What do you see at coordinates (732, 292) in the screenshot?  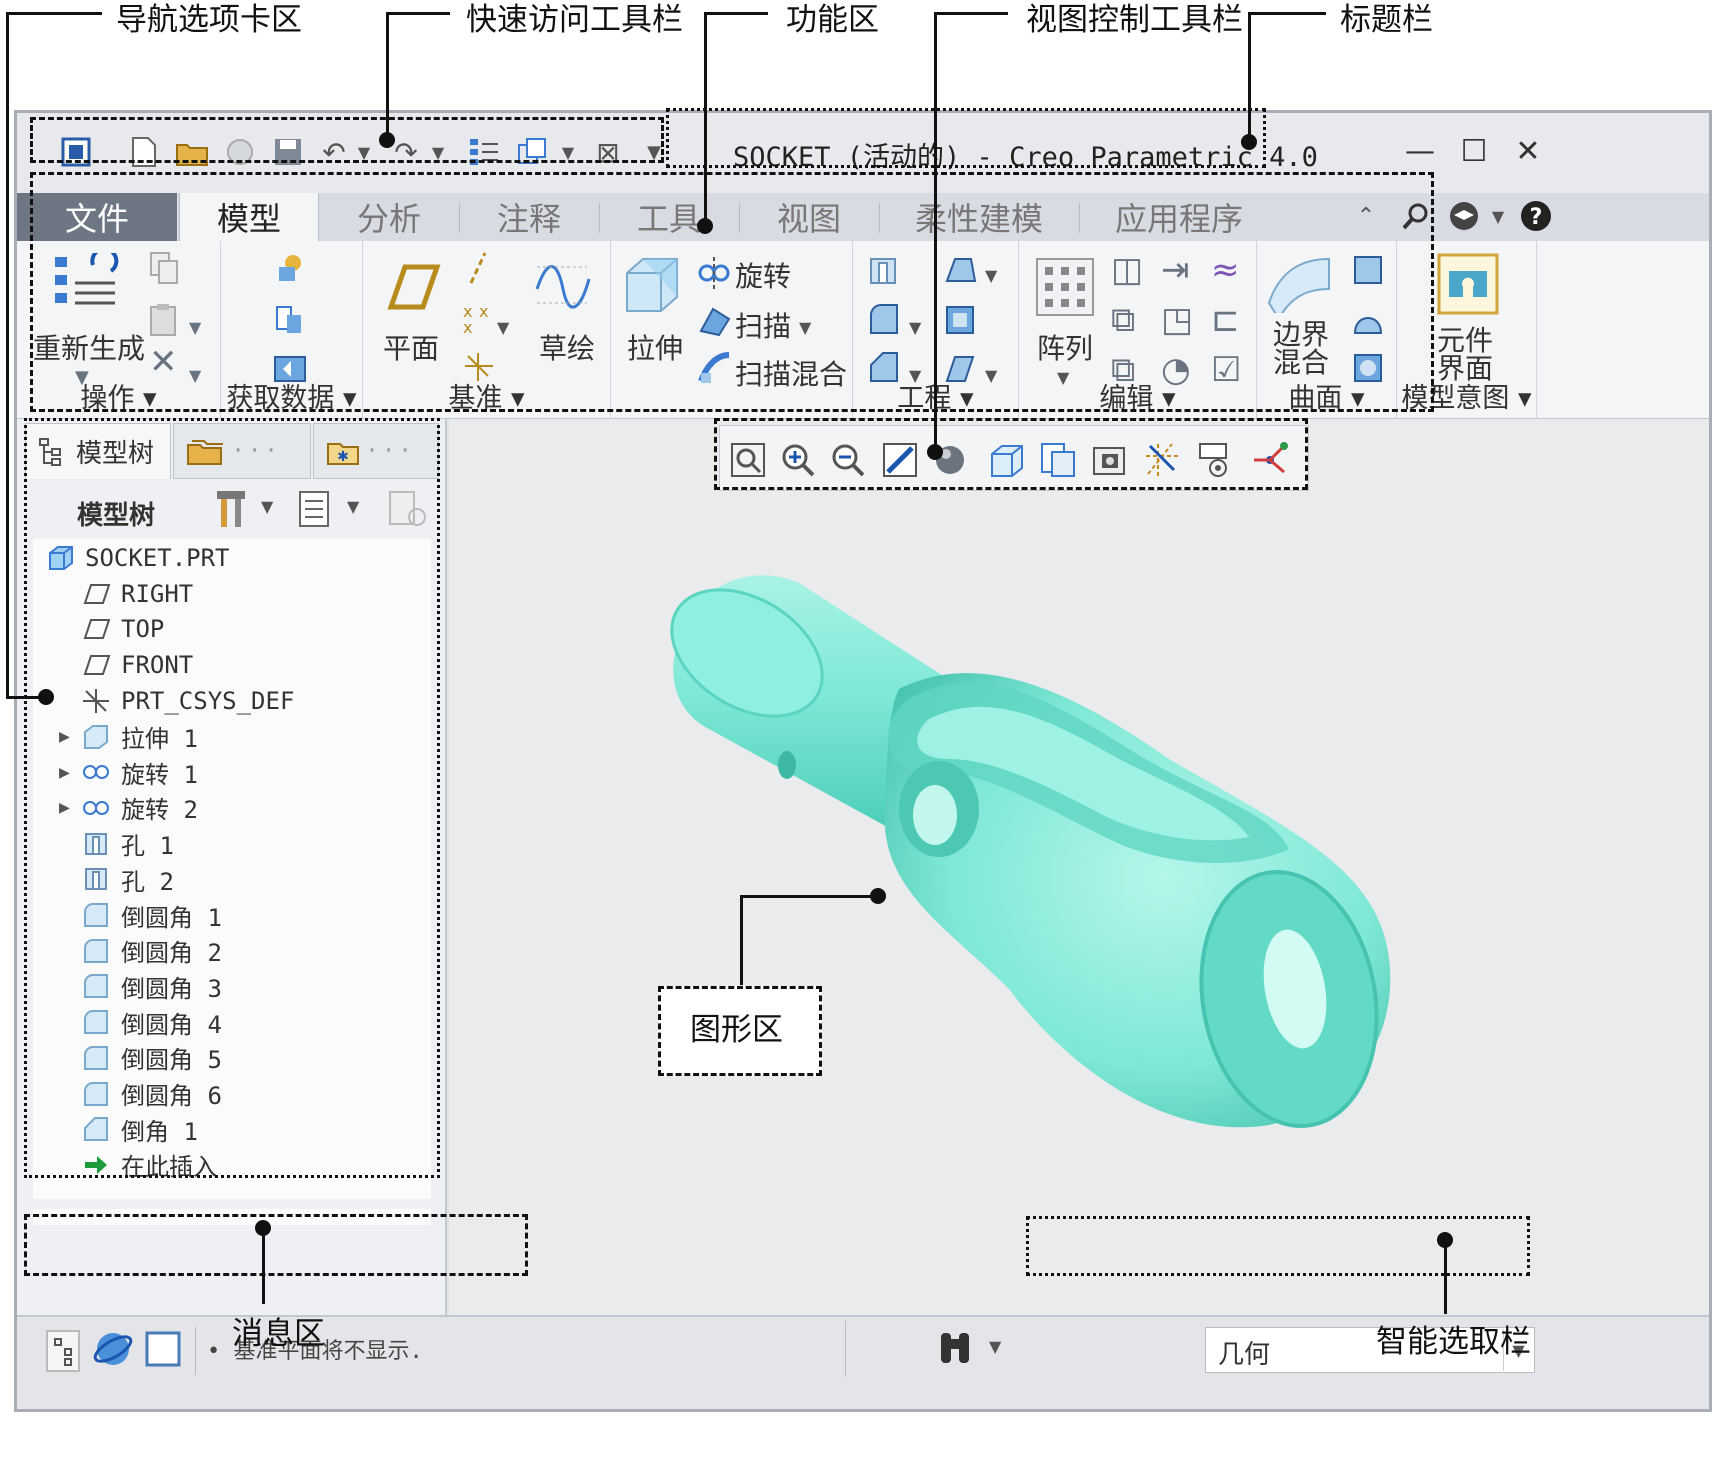 I see `ribbon-region` at bounding box center [732, 292].